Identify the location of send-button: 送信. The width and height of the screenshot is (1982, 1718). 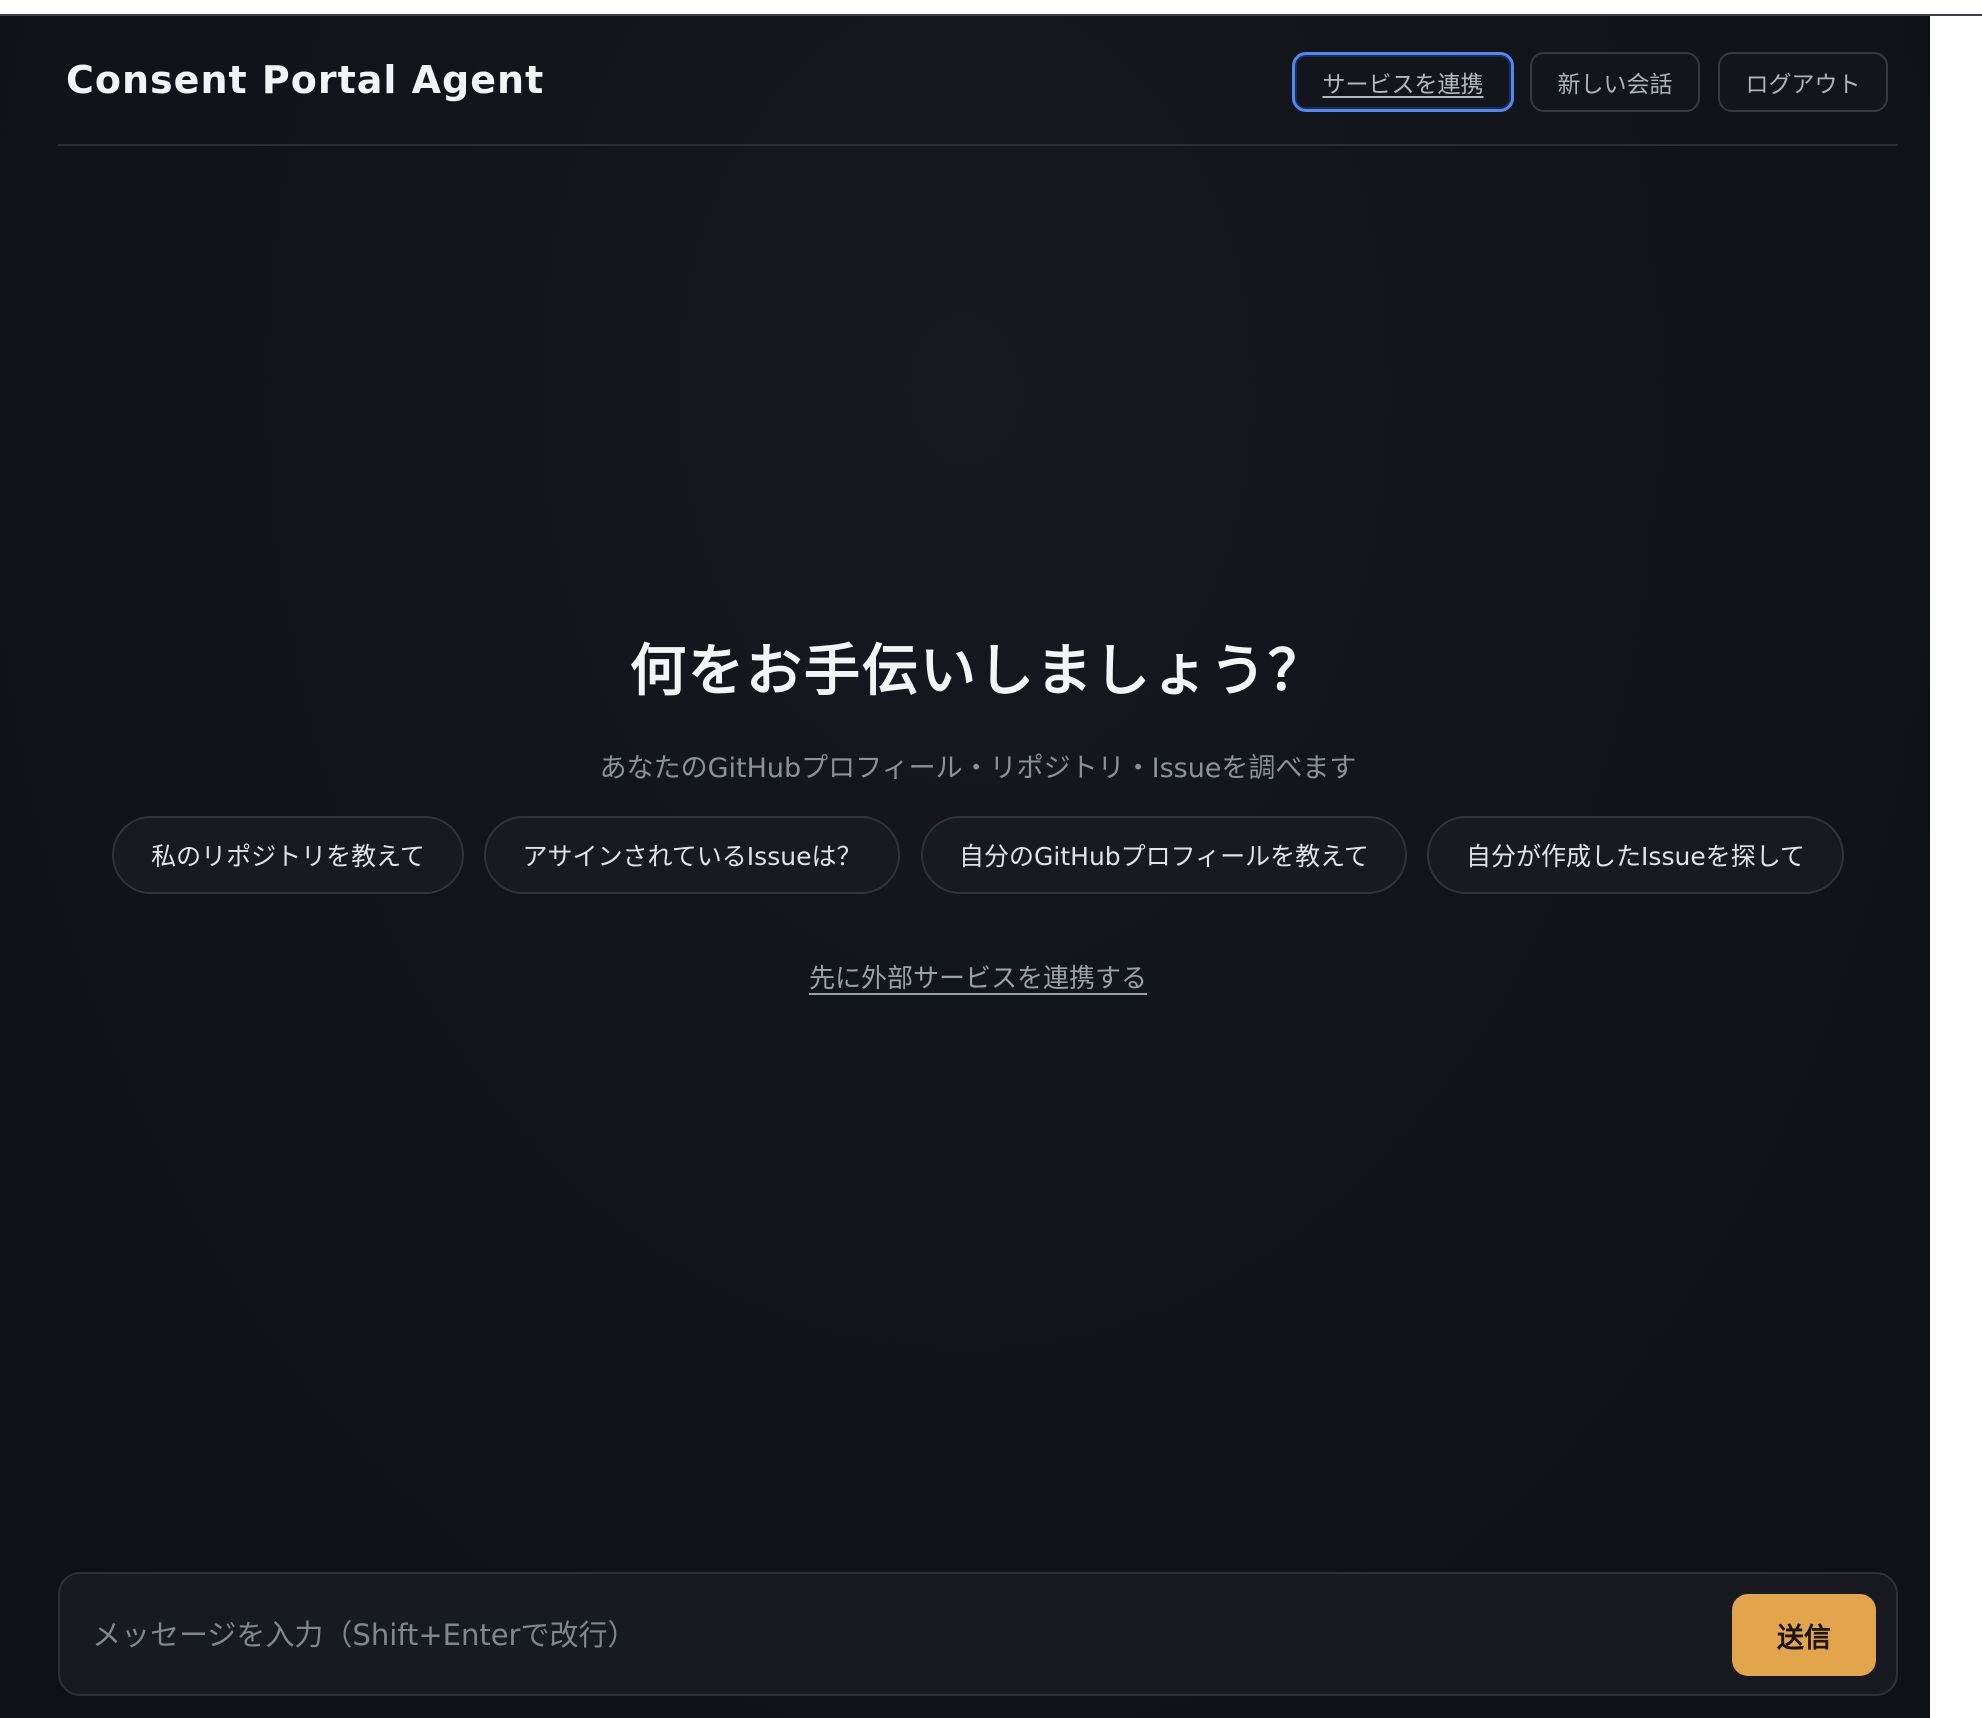
(1804, 1635).